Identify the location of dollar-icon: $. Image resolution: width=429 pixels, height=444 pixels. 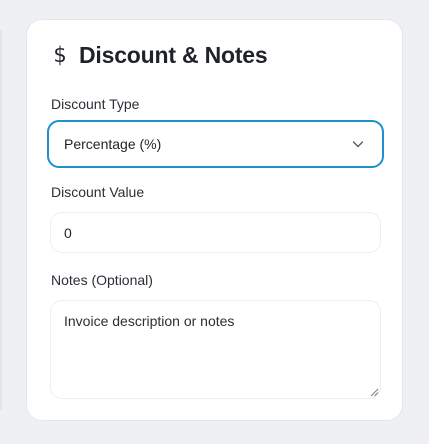
(60, 55).